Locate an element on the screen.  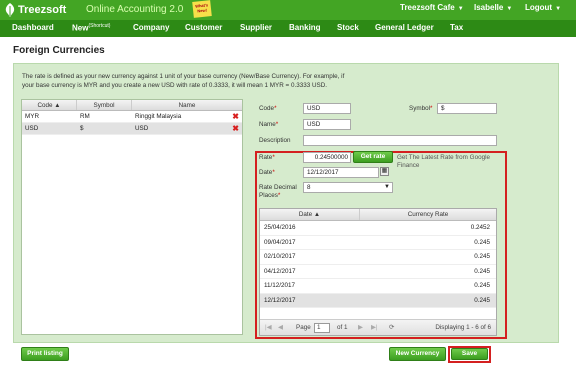
rate-label: Rate* is located at coordinates (267, 157).